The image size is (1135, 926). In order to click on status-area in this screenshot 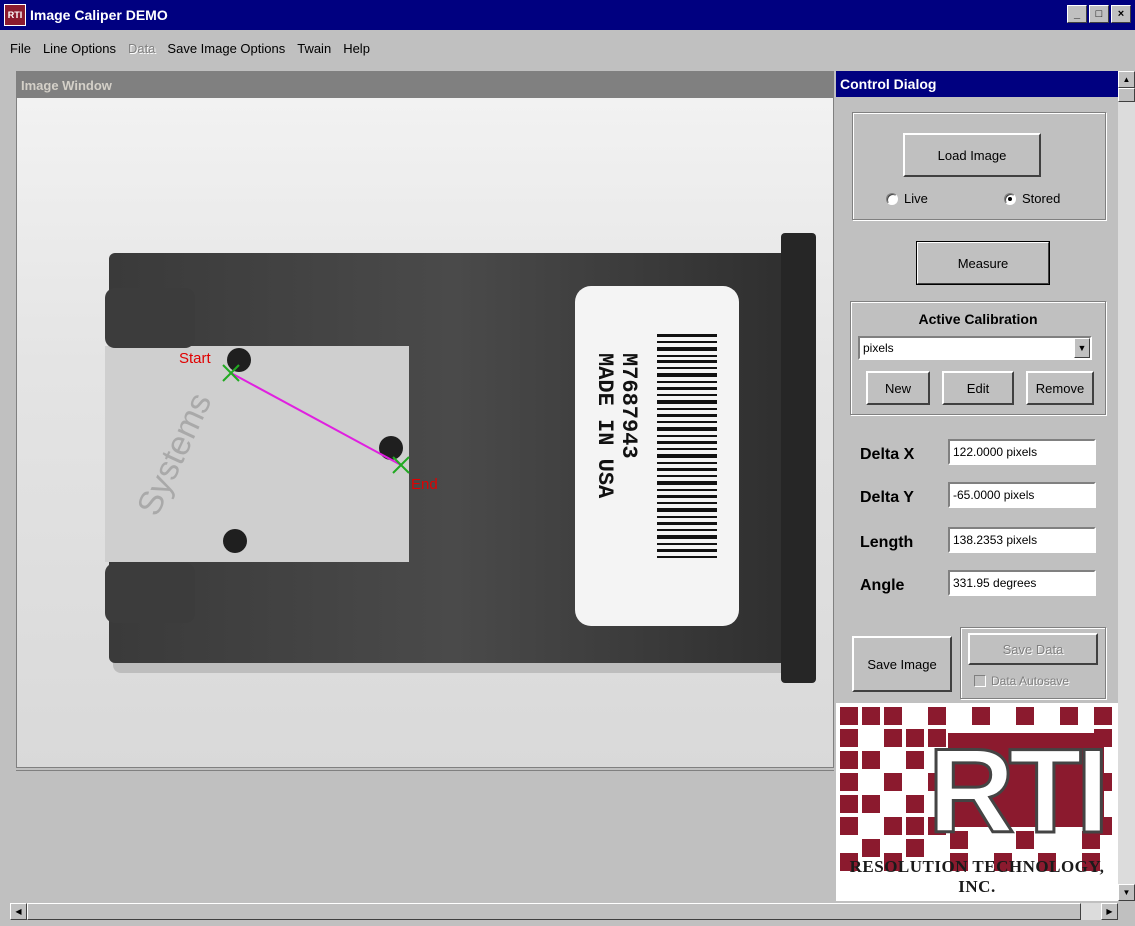, I will do `click(425, 830)`.